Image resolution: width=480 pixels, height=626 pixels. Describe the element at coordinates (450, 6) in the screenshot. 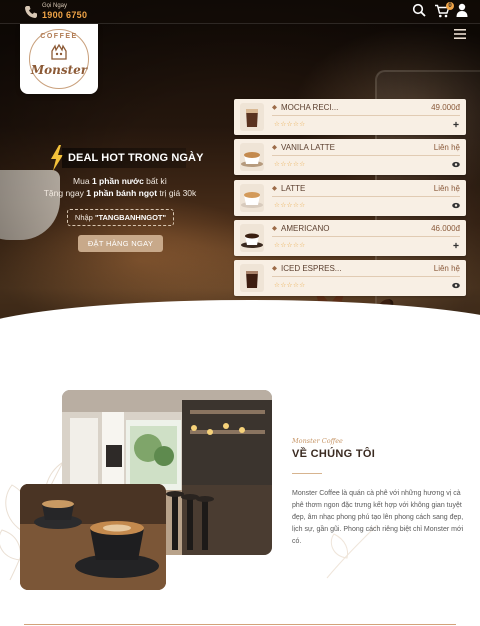

I see `cart-count-badge: 0` at that location.